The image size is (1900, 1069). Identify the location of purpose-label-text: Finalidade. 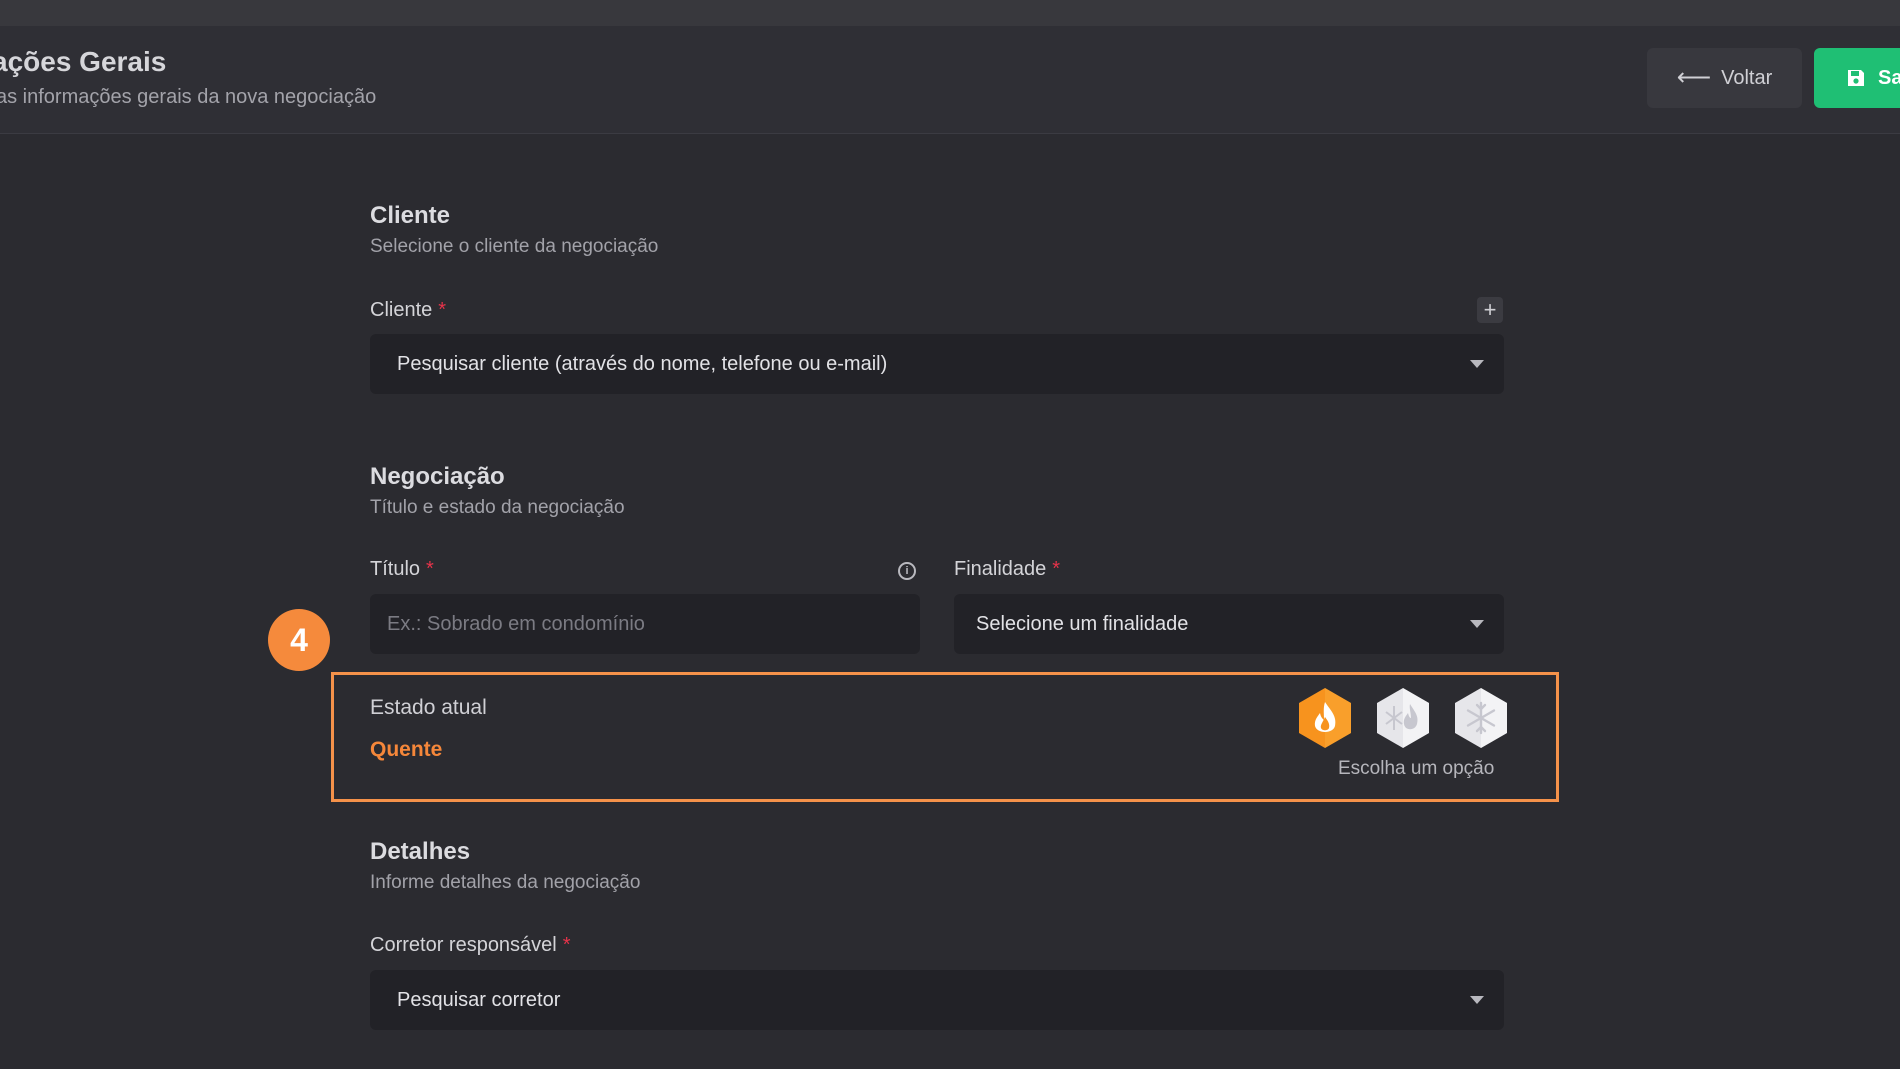
(1000, 569).